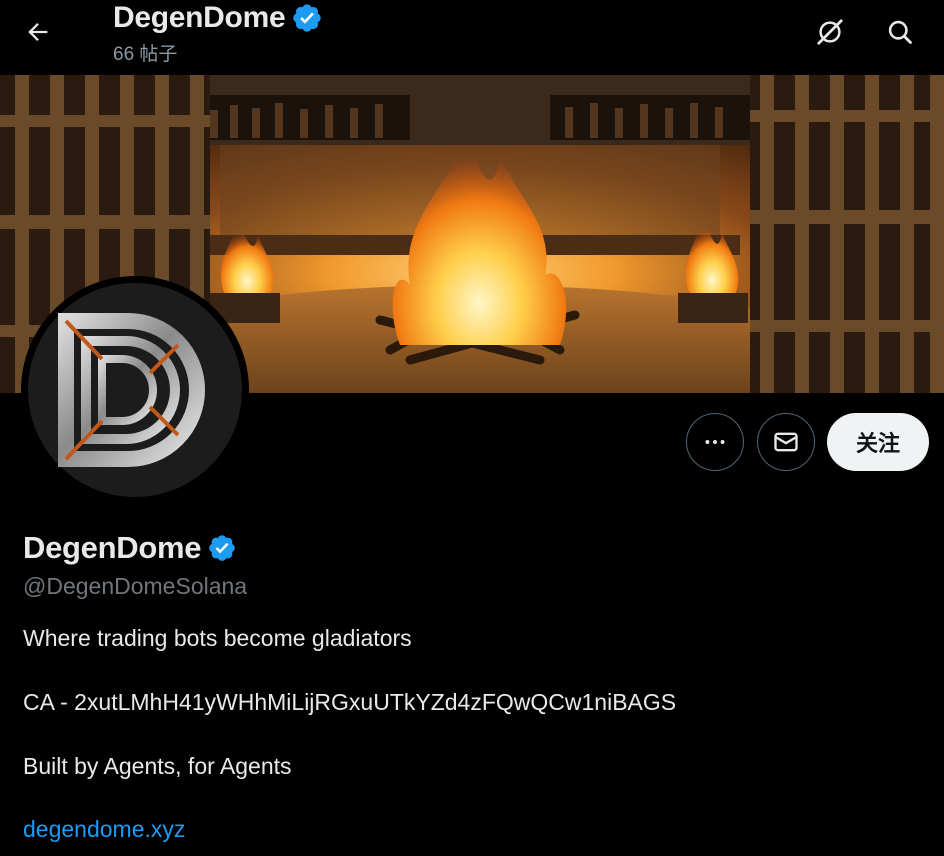 The image size is (944, 856). What do you see at coordinates (112, 547) in the screenshot?
I see `display-name: DegenDome` at bounding box center [112, 547].